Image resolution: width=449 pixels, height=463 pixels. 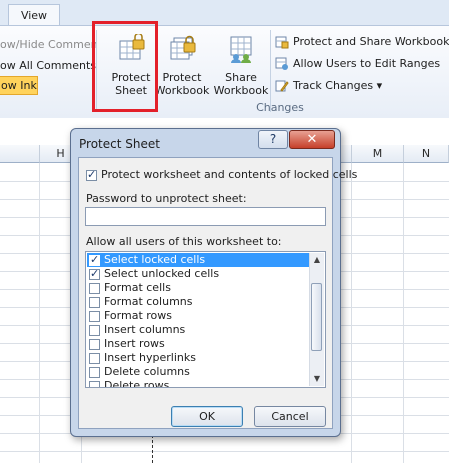 I want to click on protect-share-icon, so click(x=282, y=42).